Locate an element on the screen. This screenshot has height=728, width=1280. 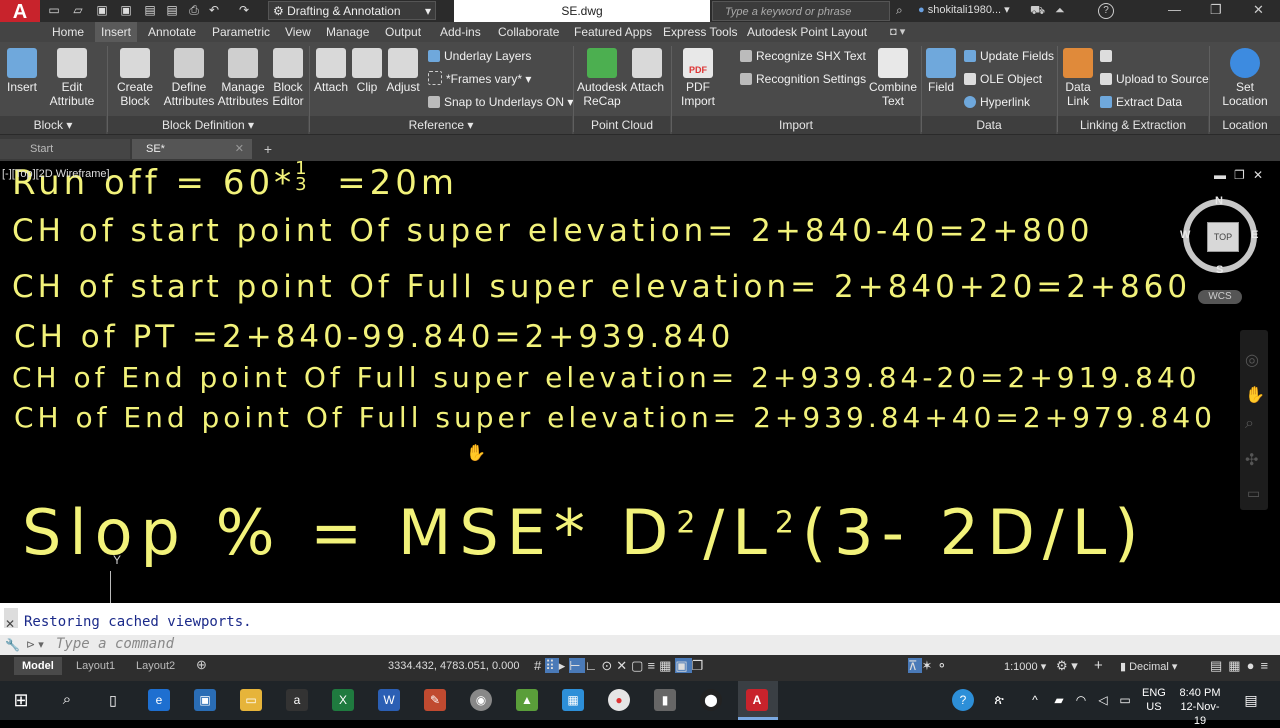
annotation-monitor-icon: + is located at coordinates (1098, 665).